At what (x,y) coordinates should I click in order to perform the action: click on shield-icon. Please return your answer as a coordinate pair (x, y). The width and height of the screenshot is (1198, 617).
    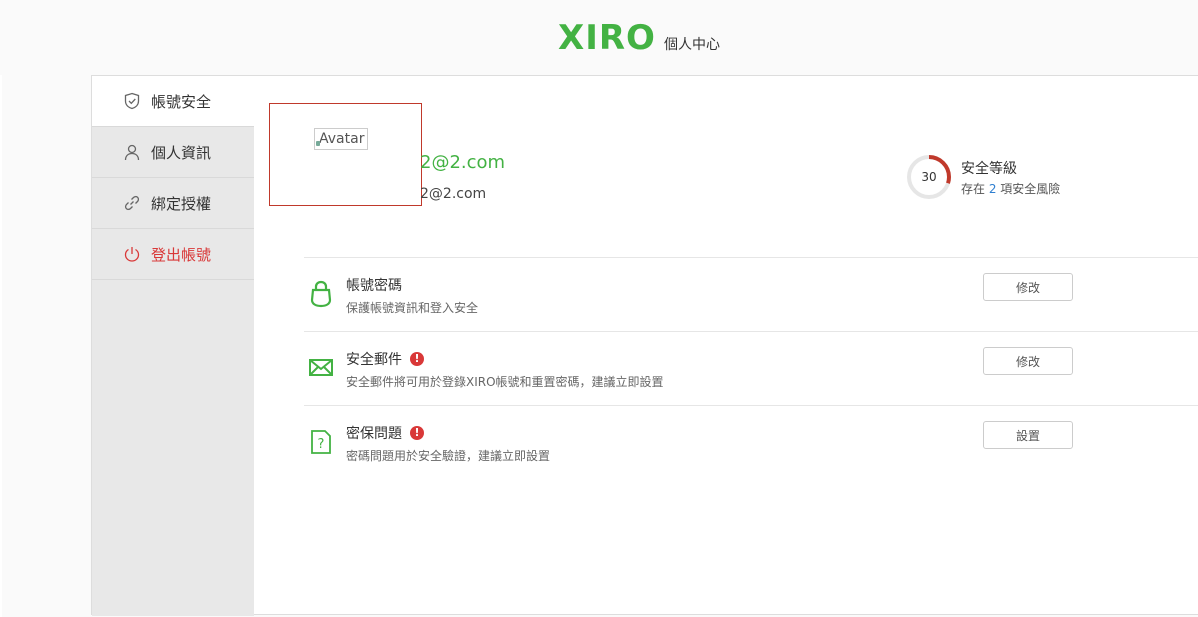
    Looking at the image, I should click on (132, 101).